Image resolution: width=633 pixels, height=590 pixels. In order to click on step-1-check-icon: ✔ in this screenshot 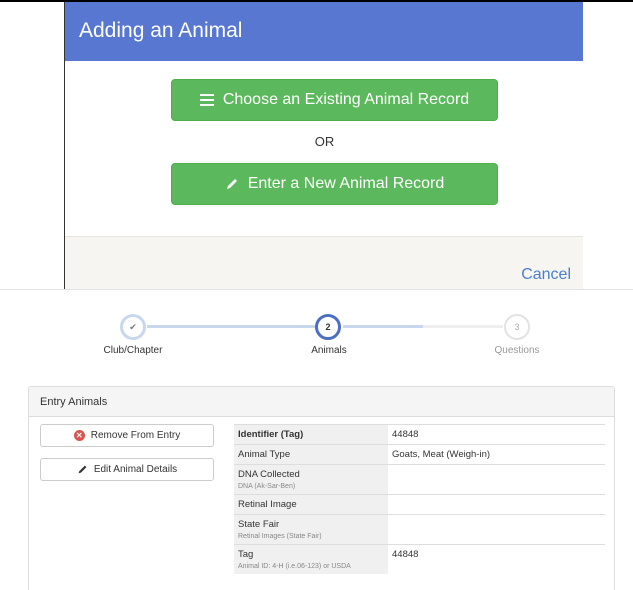, I will do `click(133, 327)`.